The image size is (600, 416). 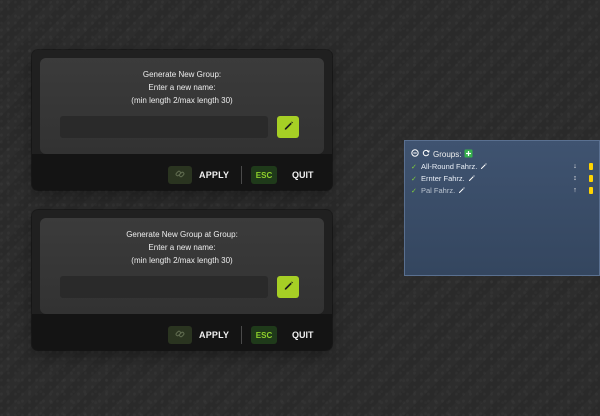 What do you see at coordinates (468, 154) in the screenshot?
I see `add-green-icon` at bounding box center [468, 154].